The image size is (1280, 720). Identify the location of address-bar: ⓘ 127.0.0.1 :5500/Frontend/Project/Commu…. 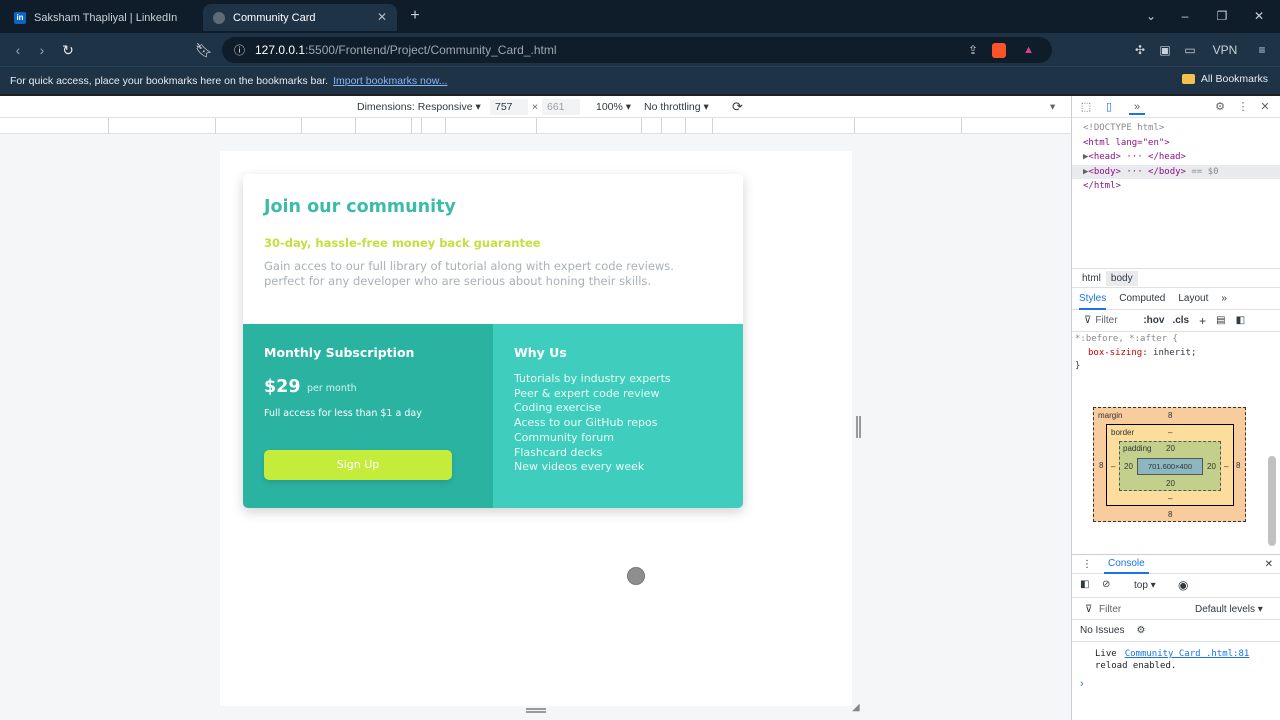
(637, 50).